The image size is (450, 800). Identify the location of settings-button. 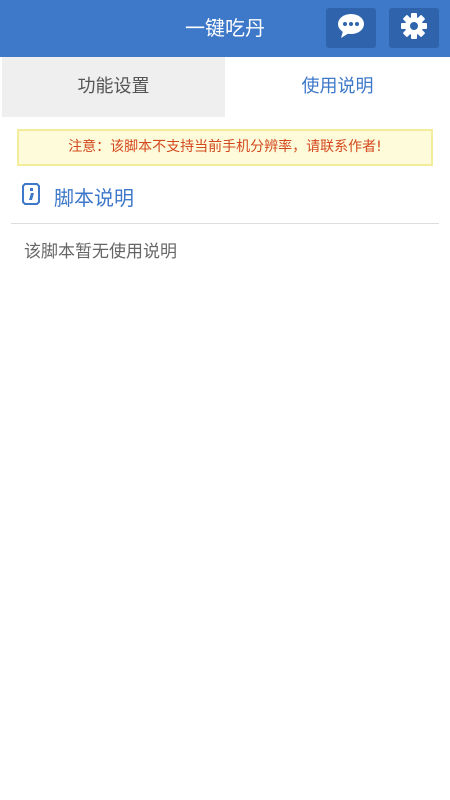
(414, 28).